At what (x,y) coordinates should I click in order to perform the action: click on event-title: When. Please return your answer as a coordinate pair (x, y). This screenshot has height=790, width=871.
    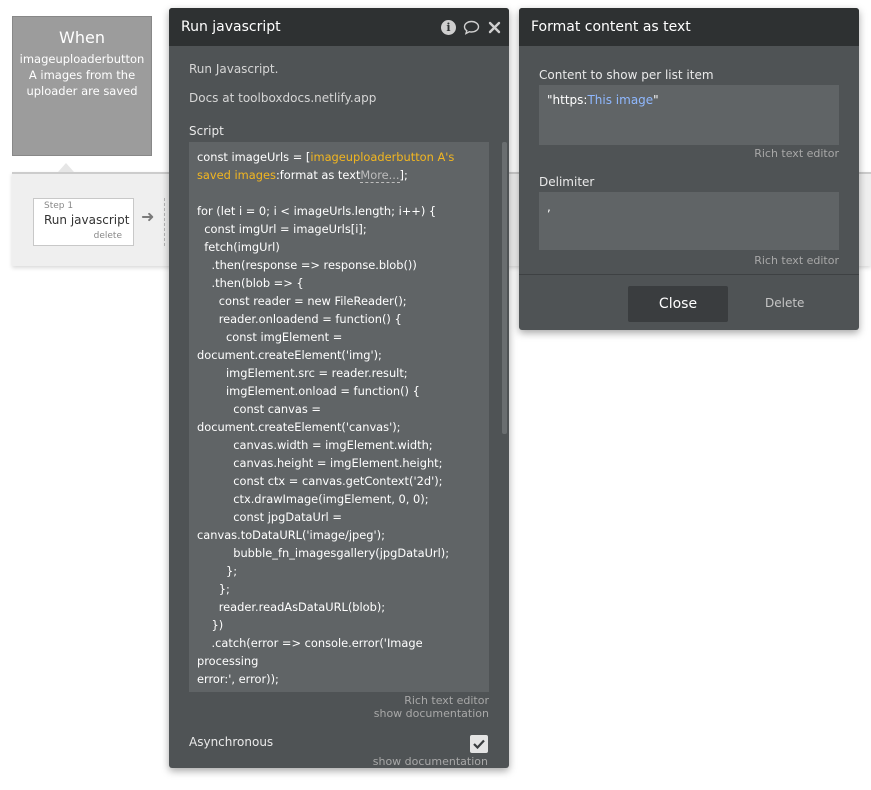
    Looking at the image, I should click on (82, 37).